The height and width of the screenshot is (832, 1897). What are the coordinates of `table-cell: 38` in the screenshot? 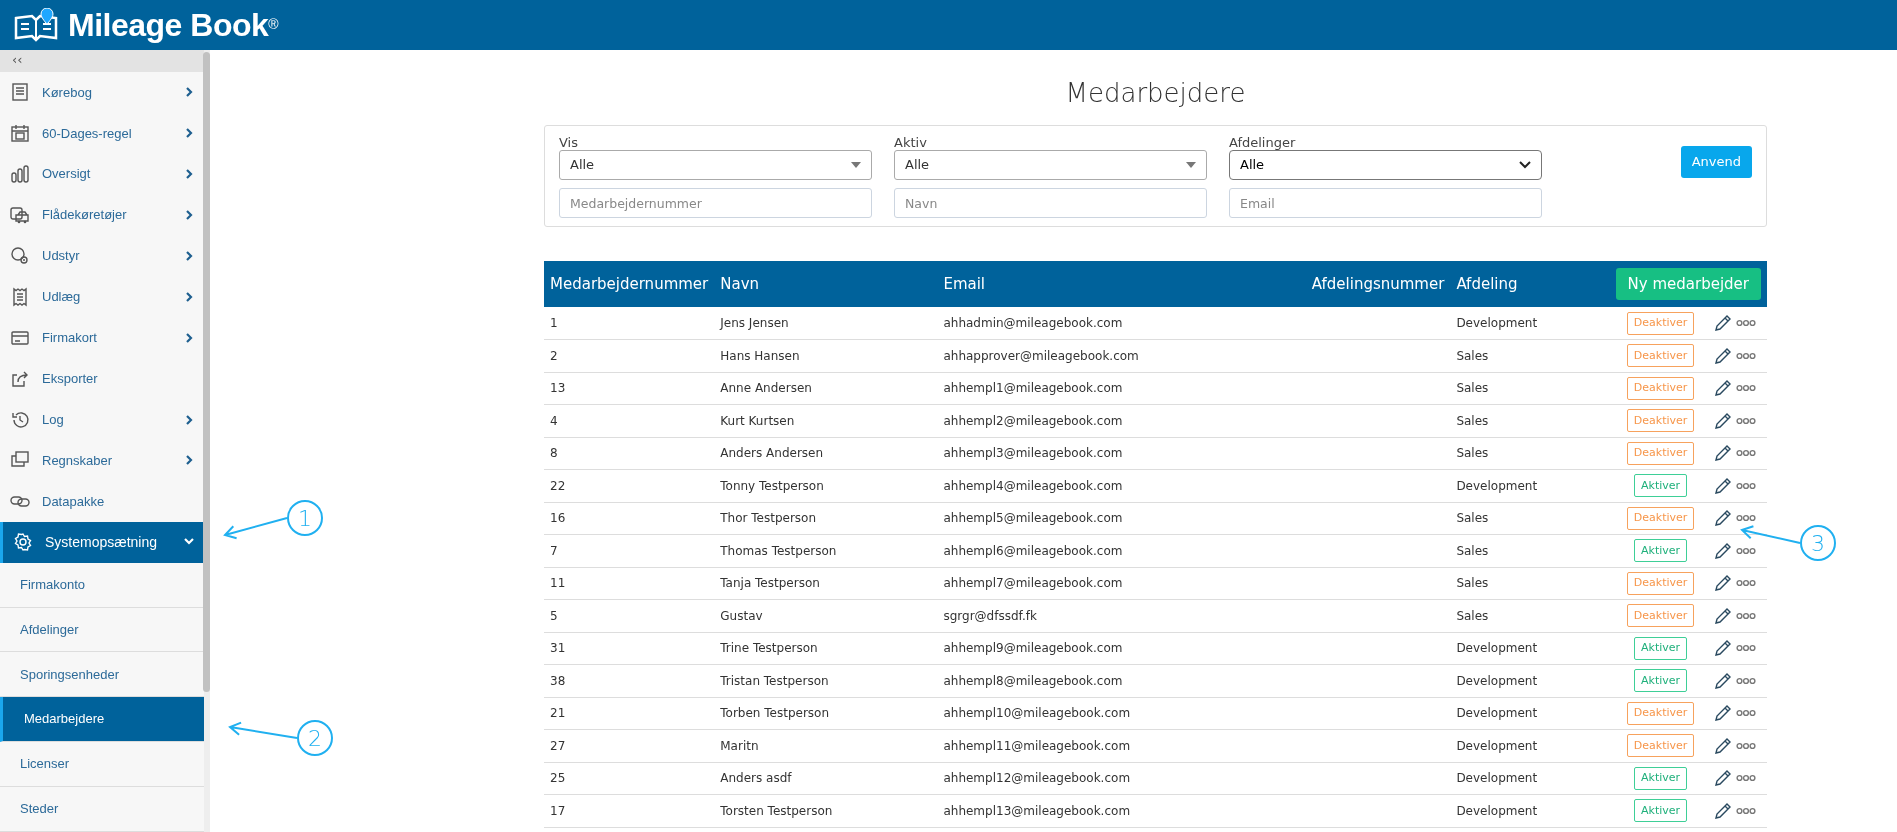 It's located at (629, 681).